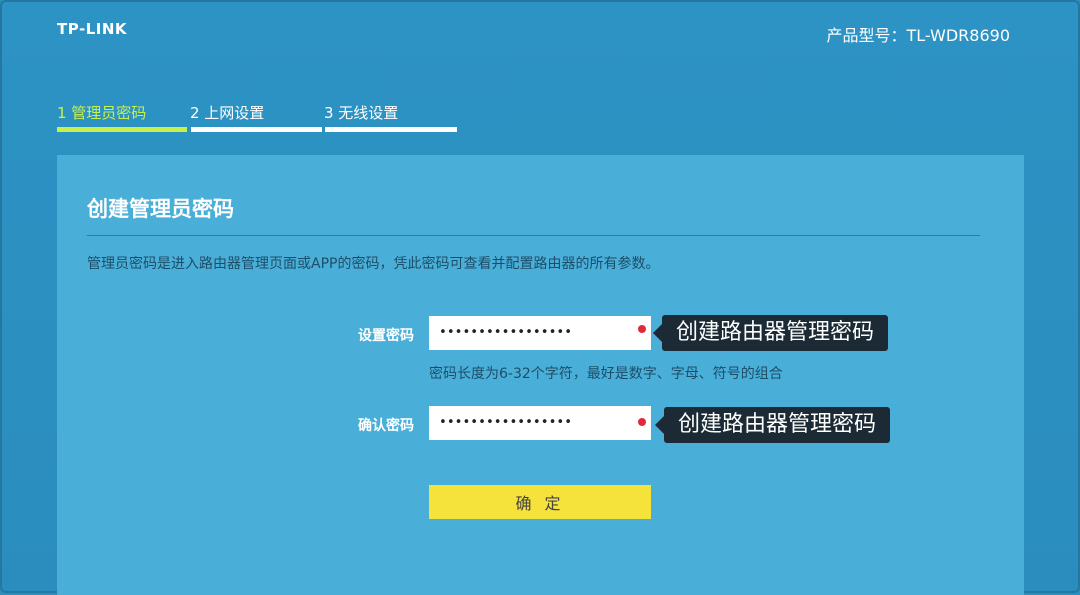 The height and width of the screenshot is (595, 1080). I want to click on tp-link-logo: TP-LINK, so click(92, 29).